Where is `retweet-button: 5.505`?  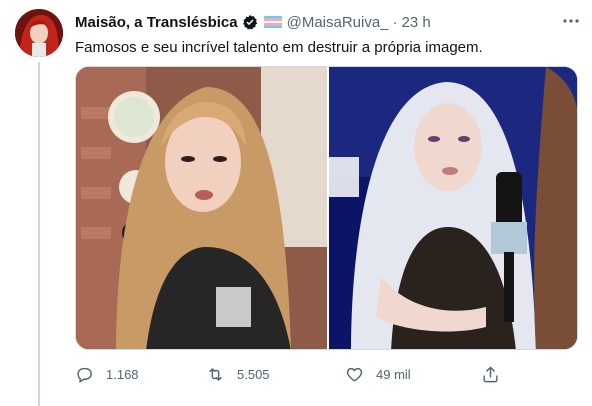 retweet-button: 5.505 is located at coordinates (238, 374).